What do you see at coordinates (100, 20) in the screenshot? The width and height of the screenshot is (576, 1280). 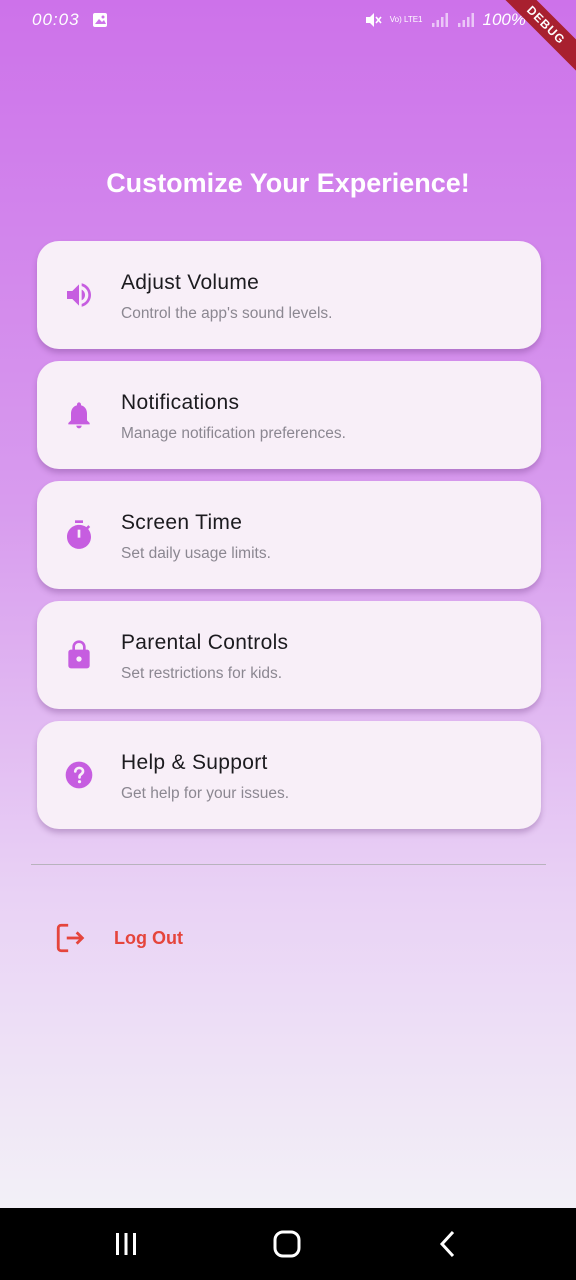 I see `image-notification-icon` at bounding box center [100, 20].